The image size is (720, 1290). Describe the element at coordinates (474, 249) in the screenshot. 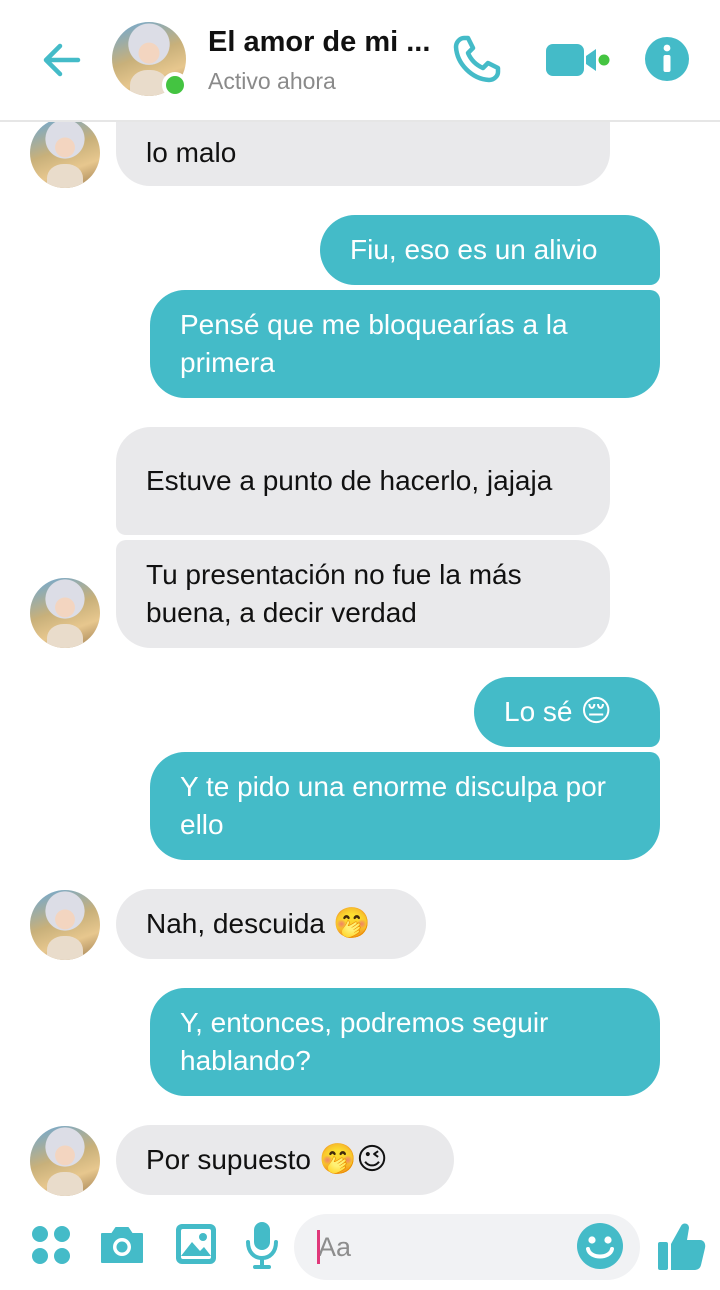

I see `message-text: Fiu, eso es un alivio` at that location.